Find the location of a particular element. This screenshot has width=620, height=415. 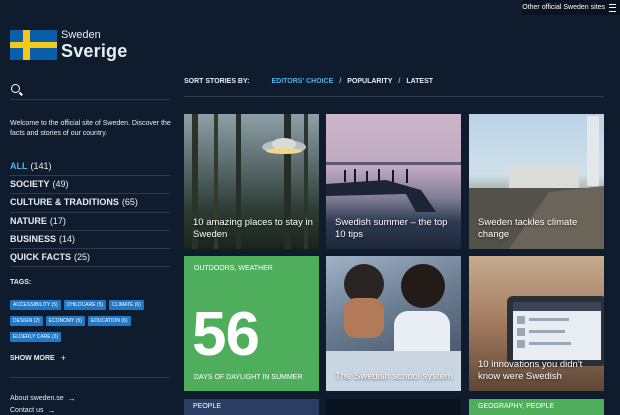

search-icon is located at coordinates (15, 88).